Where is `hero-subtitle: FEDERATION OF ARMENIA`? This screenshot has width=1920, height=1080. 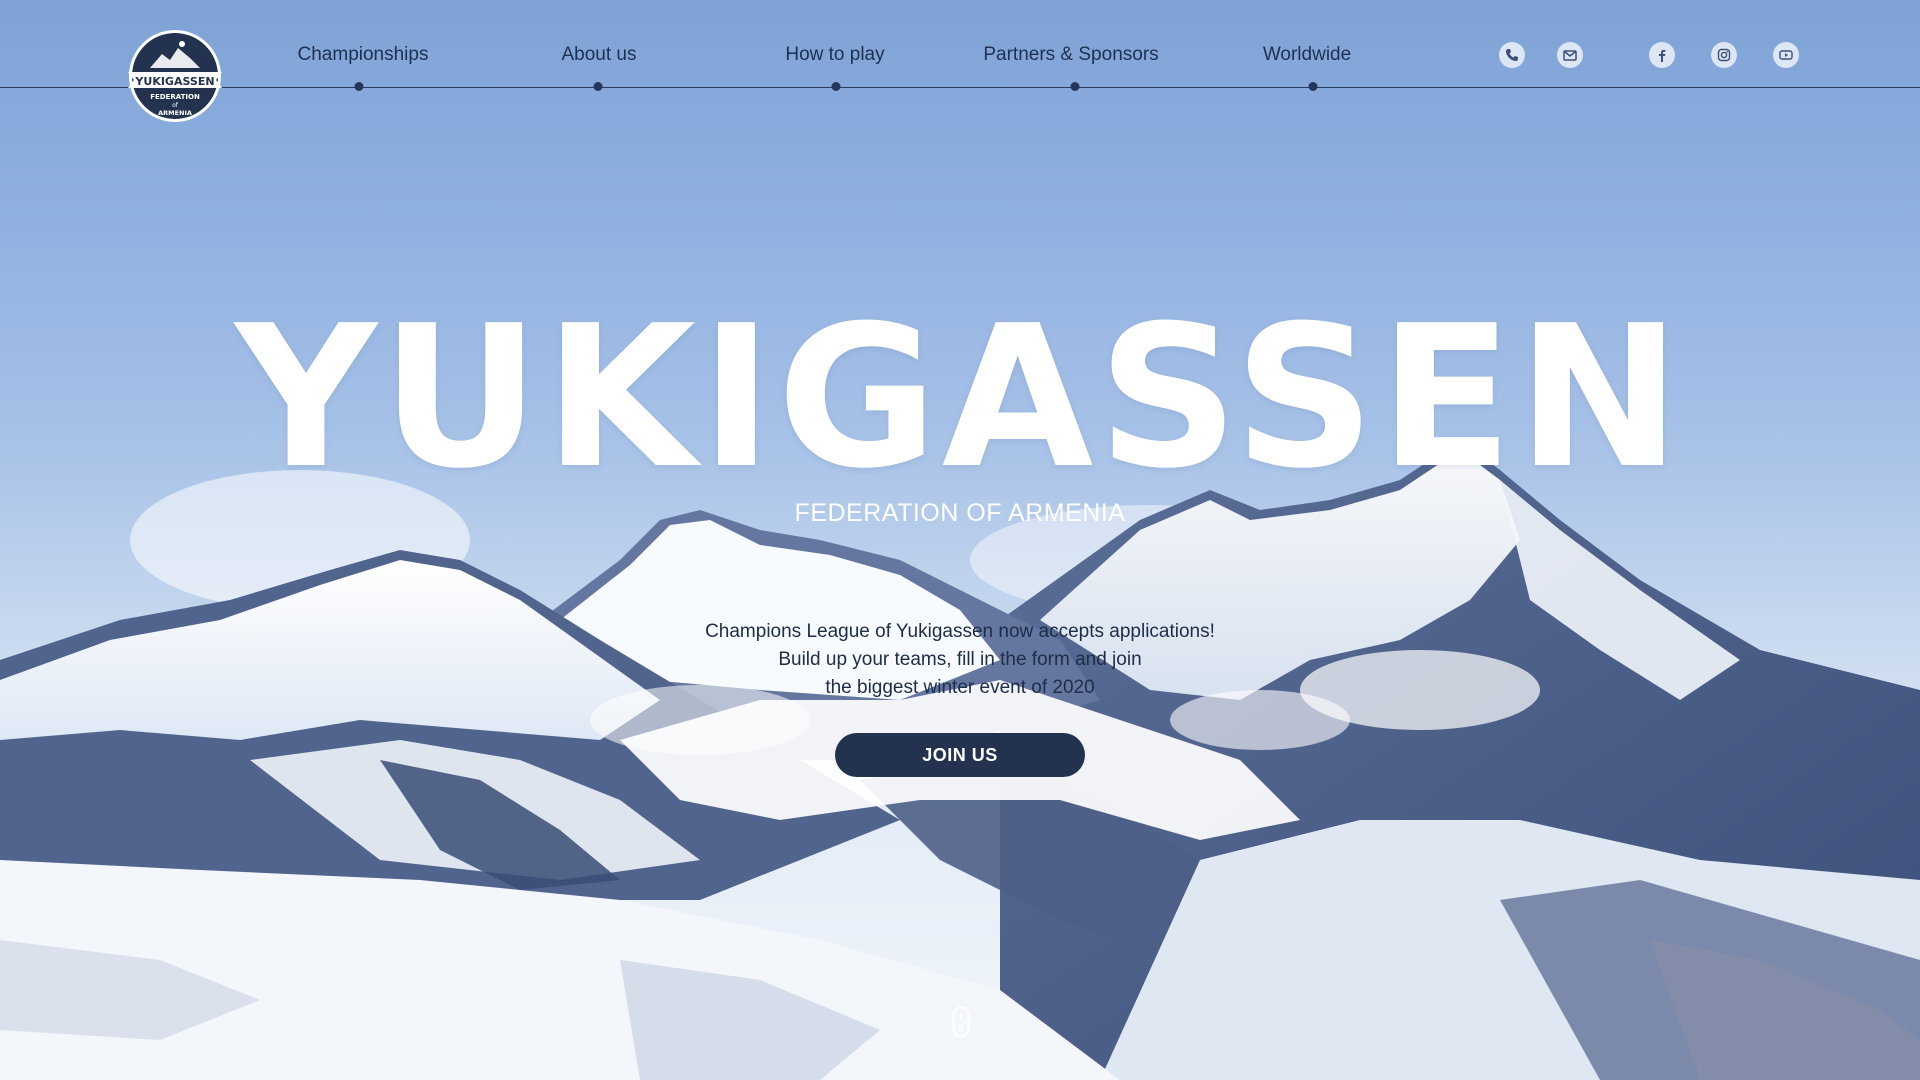 hero-subtitle: FEDERATION OF ARMENIA is located at coordinates (960, 513).